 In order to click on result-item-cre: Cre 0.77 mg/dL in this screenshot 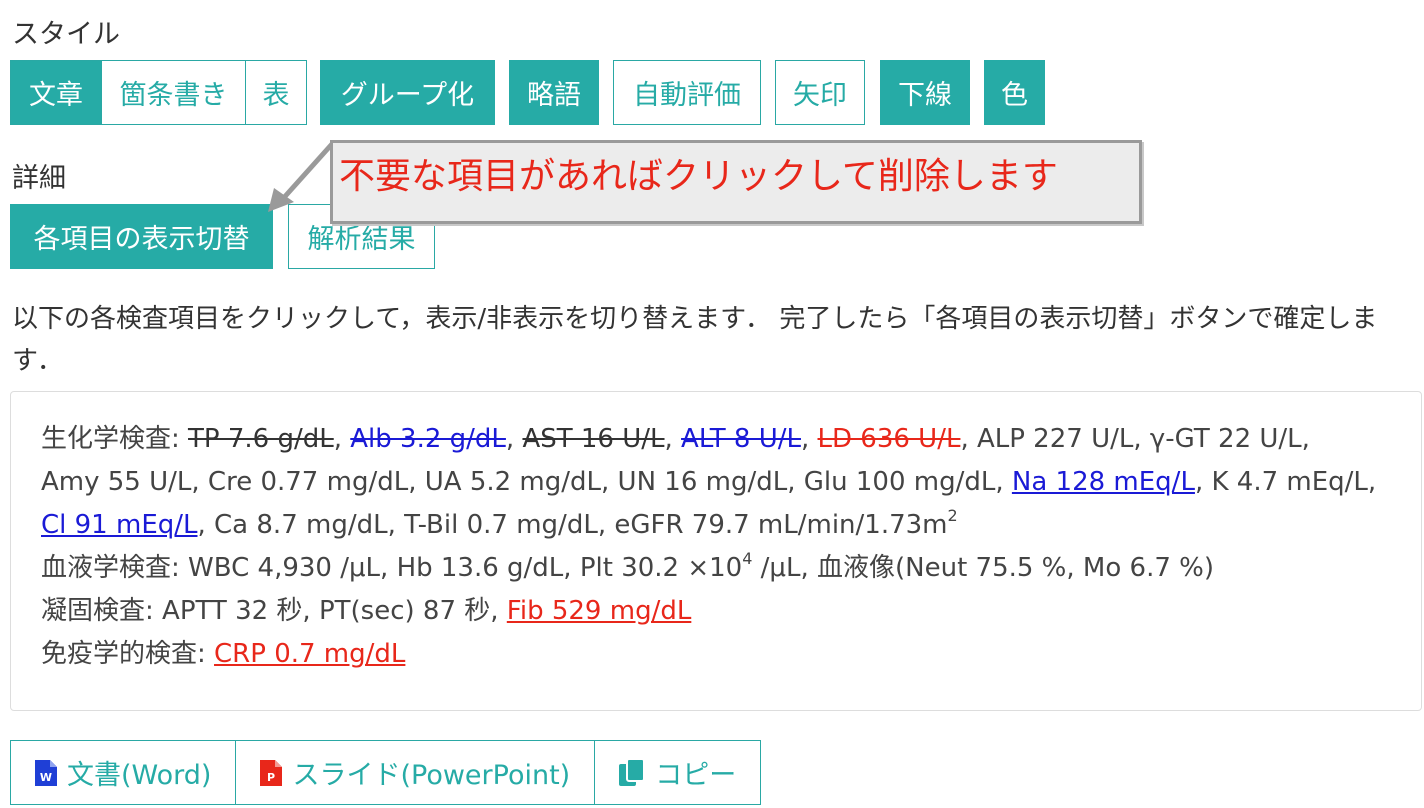, I will do `click(308, 482)`.